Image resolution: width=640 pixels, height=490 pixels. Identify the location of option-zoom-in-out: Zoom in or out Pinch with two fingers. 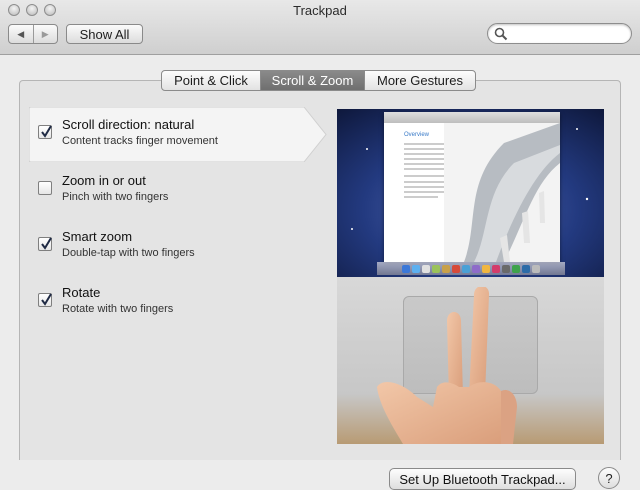
(179, 191).